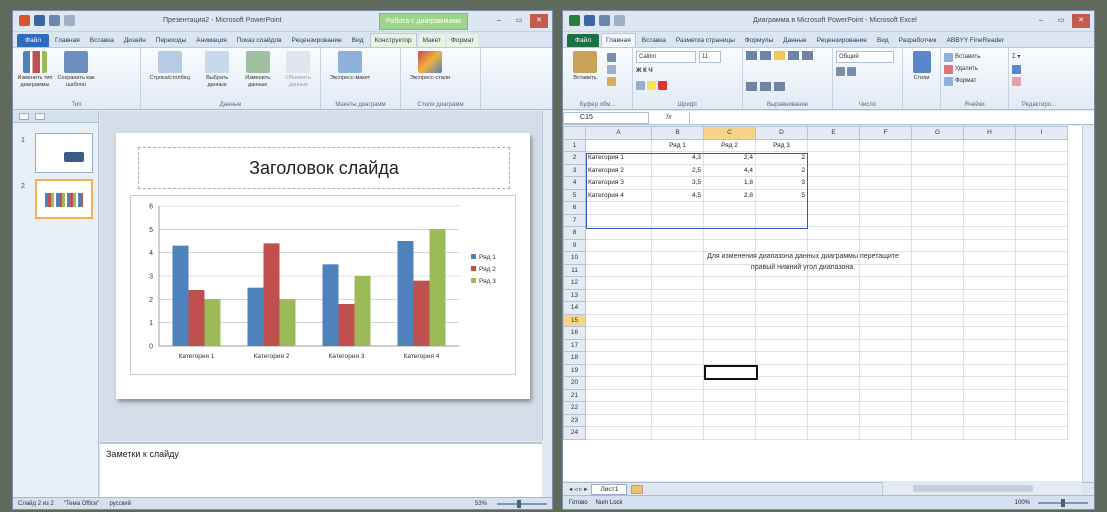 This screenshot has width=1107, height=512. Describe the element at coordinates (611, 69) in the screenshot. I see `copy-button` at that location.